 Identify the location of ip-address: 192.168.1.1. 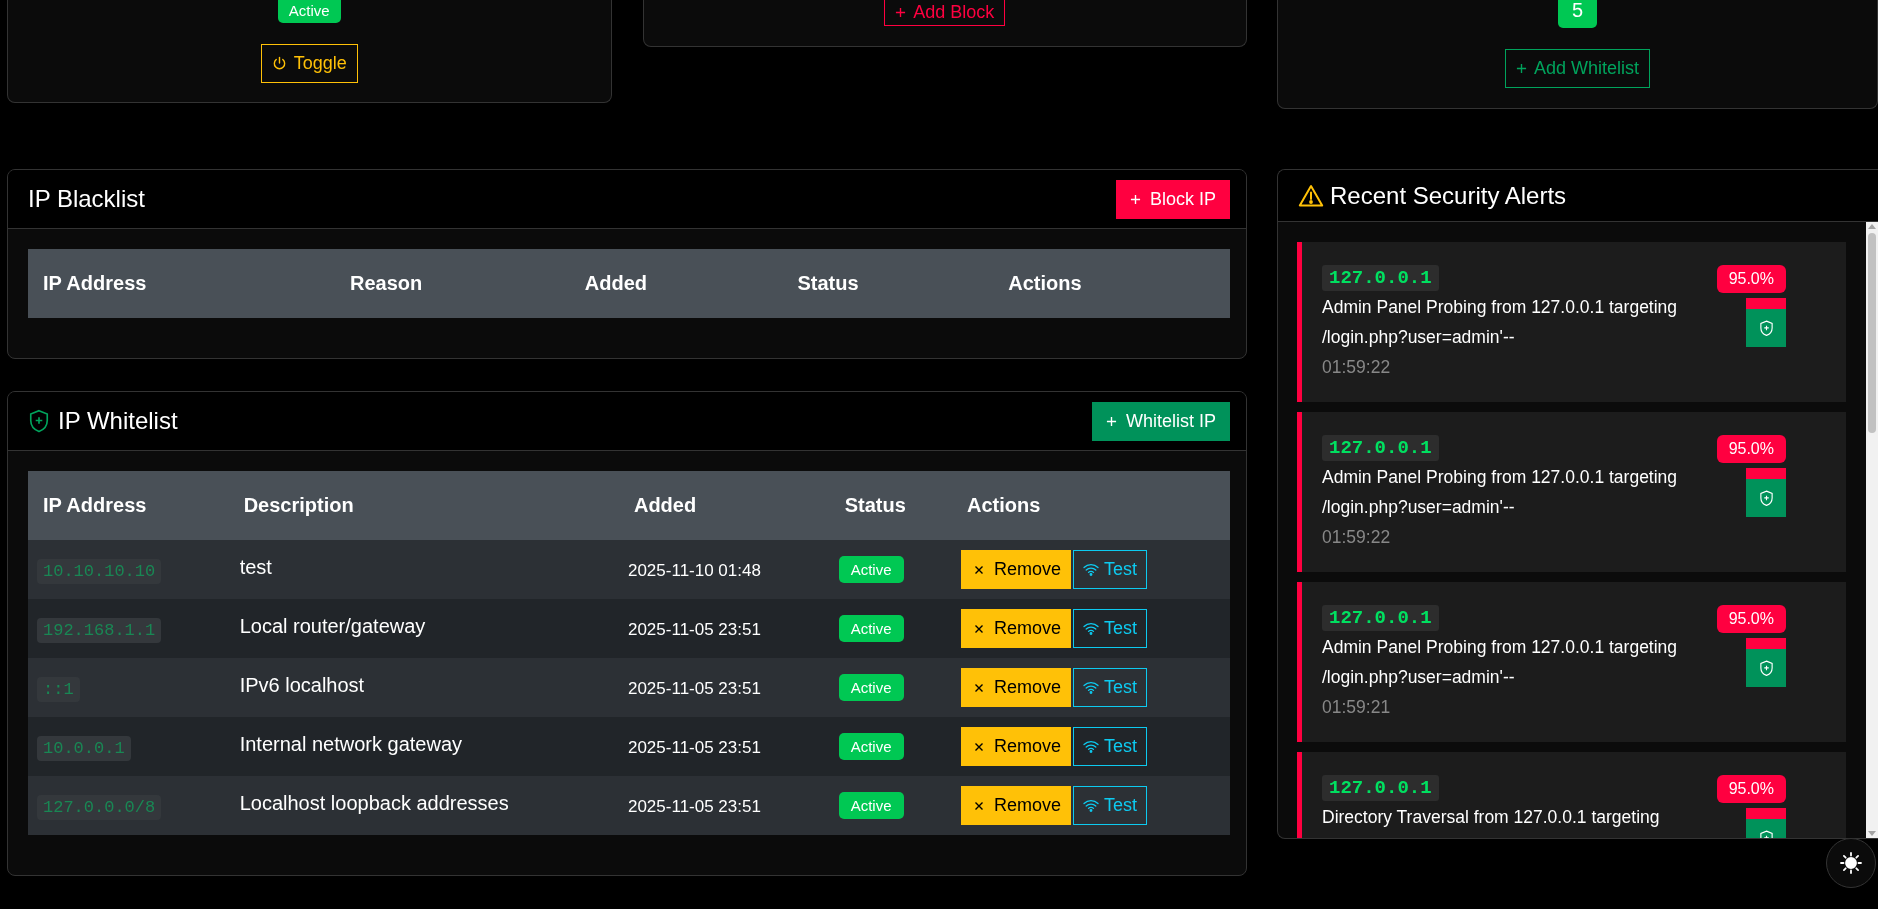
(99, 630).